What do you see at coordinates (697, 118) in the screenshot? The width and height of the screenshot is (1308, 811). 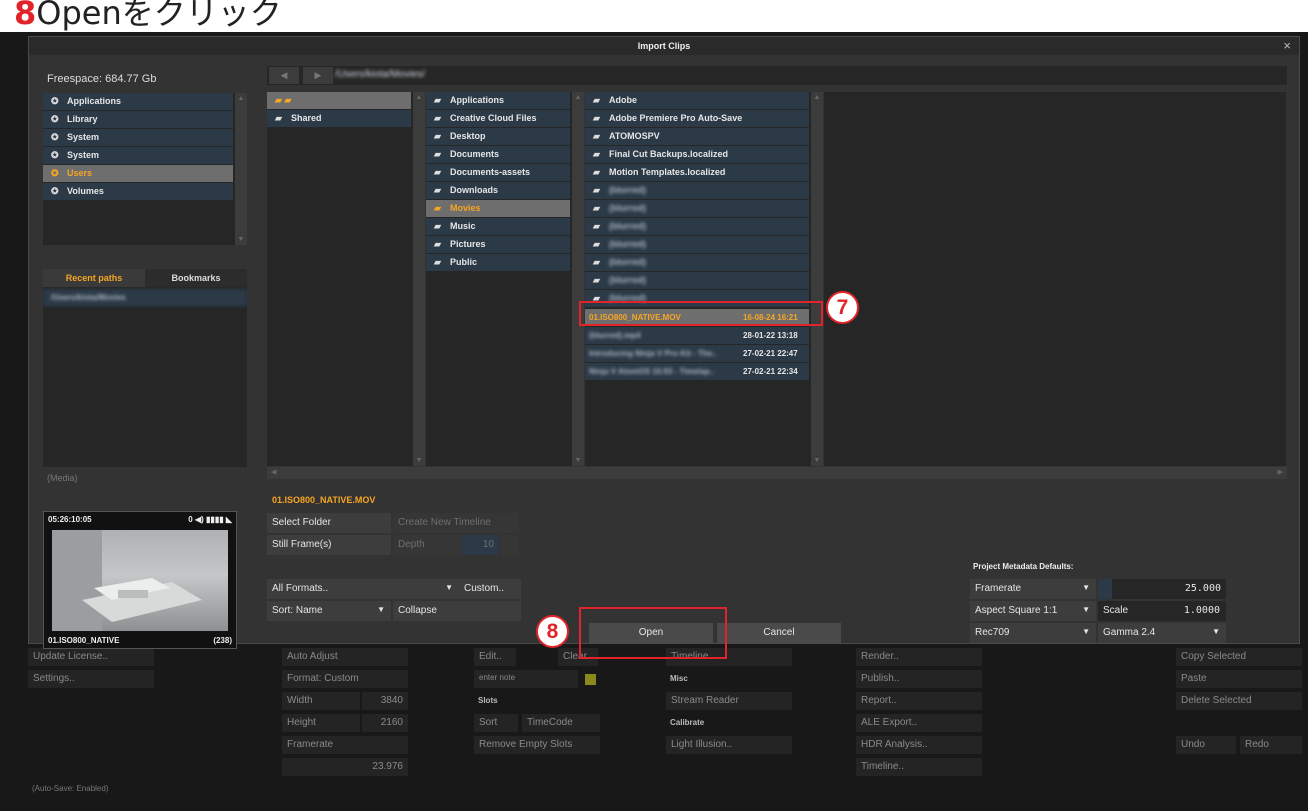 I see `folder-item: ▰ Adobe Premiere Pro Auto-Save` at bounding box center [697, 118].